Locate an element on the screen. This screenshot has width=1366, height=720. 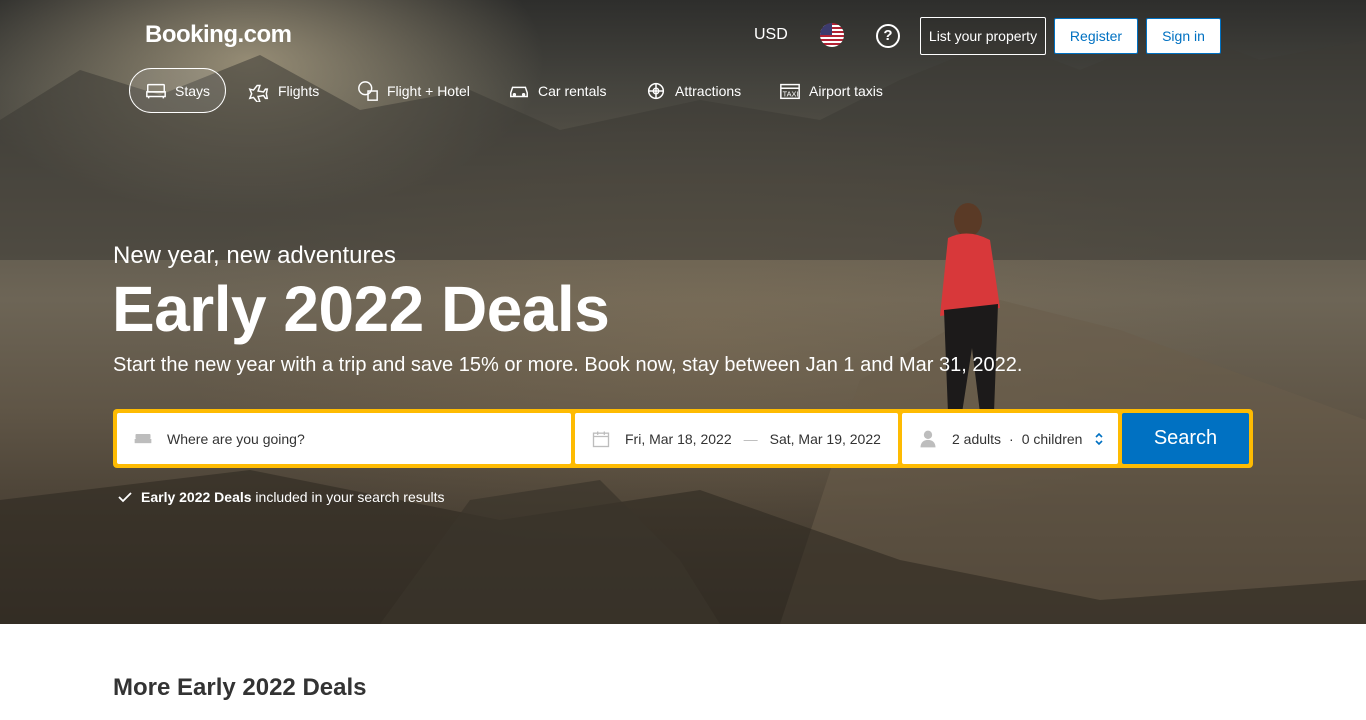
children-count: 0 children is located at coordinates (1052, 438).